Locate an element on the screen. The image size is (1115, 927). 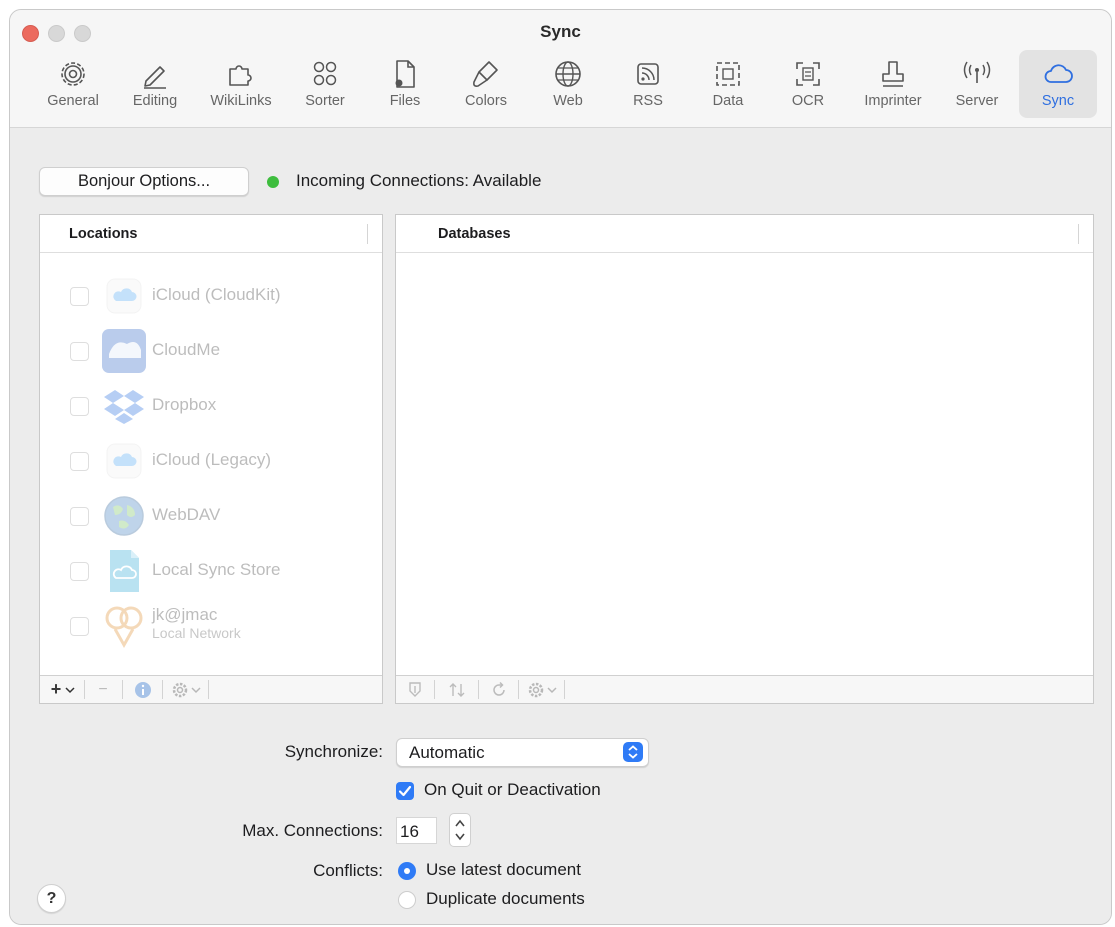
download-tray-icon is located at coordinates (415, 689).